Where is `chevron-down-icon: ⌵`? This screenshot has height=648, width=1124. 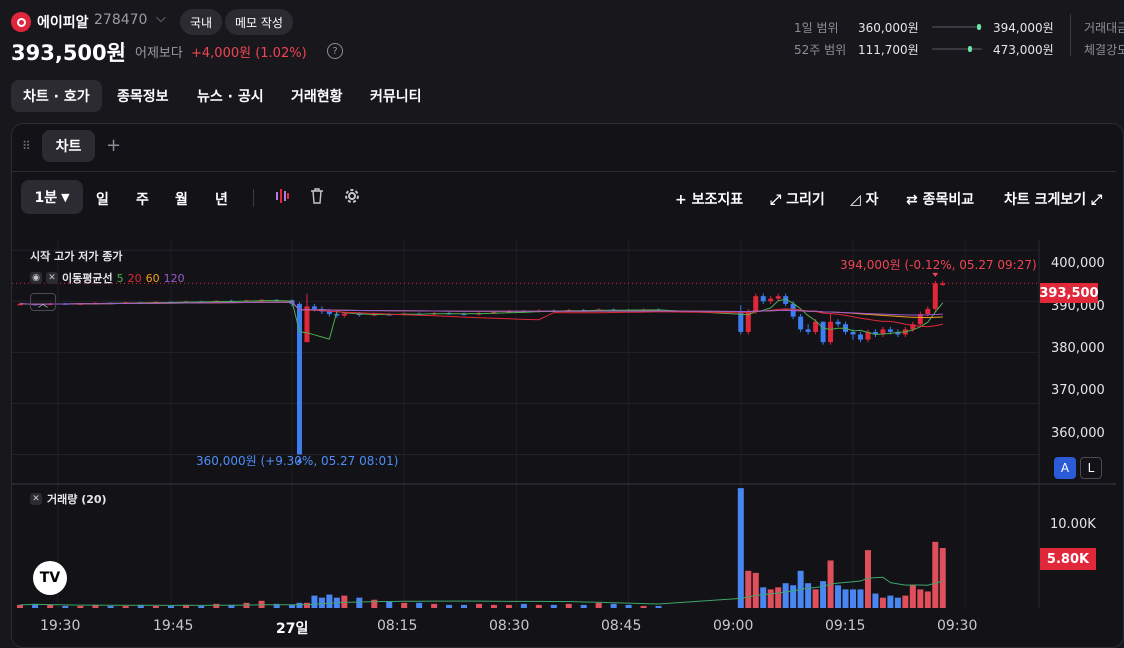 chevron-down-icon: ⌵ is located at coordinates (161, 18).